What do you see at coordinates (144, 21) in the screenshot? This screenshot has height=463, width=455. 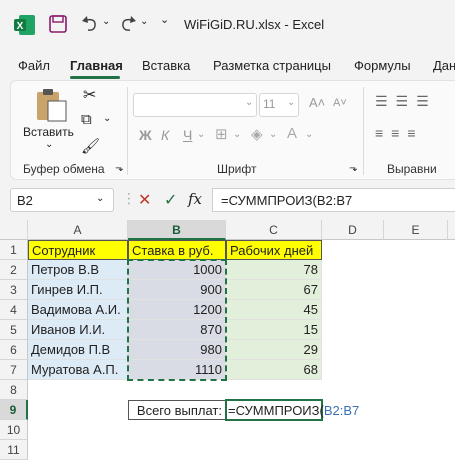 I see `redo-dropdown-icon: ⌄` at bounding box center [144, 21].